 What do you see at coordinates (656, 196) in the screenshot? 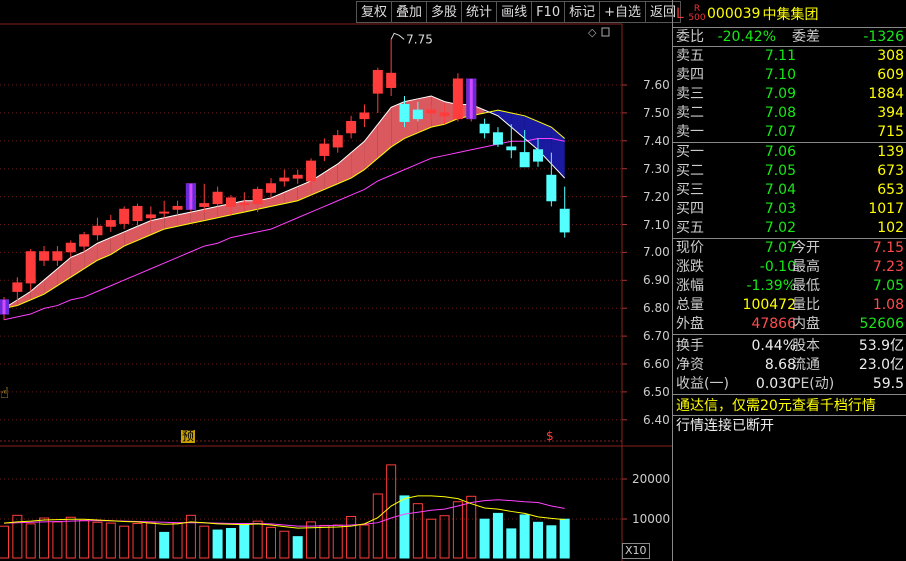
I see `price-tick: 7.20` at bounding box center [656, 196].